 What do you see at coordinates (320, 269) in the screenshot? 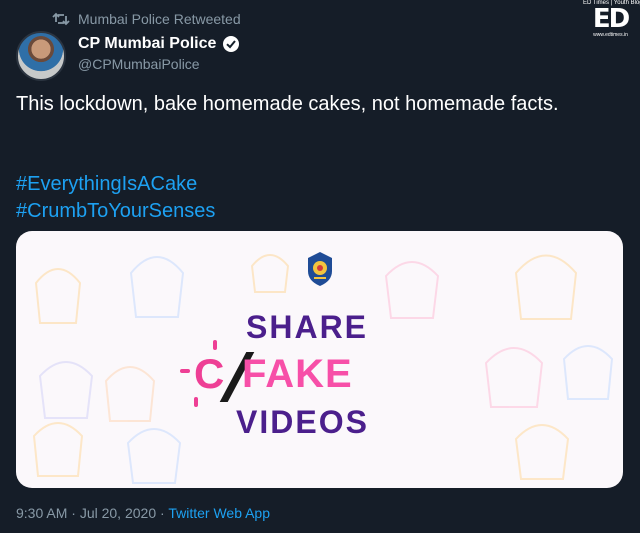
I see `mumbai-police-emblem-icon` at bounding box center [320, 269].